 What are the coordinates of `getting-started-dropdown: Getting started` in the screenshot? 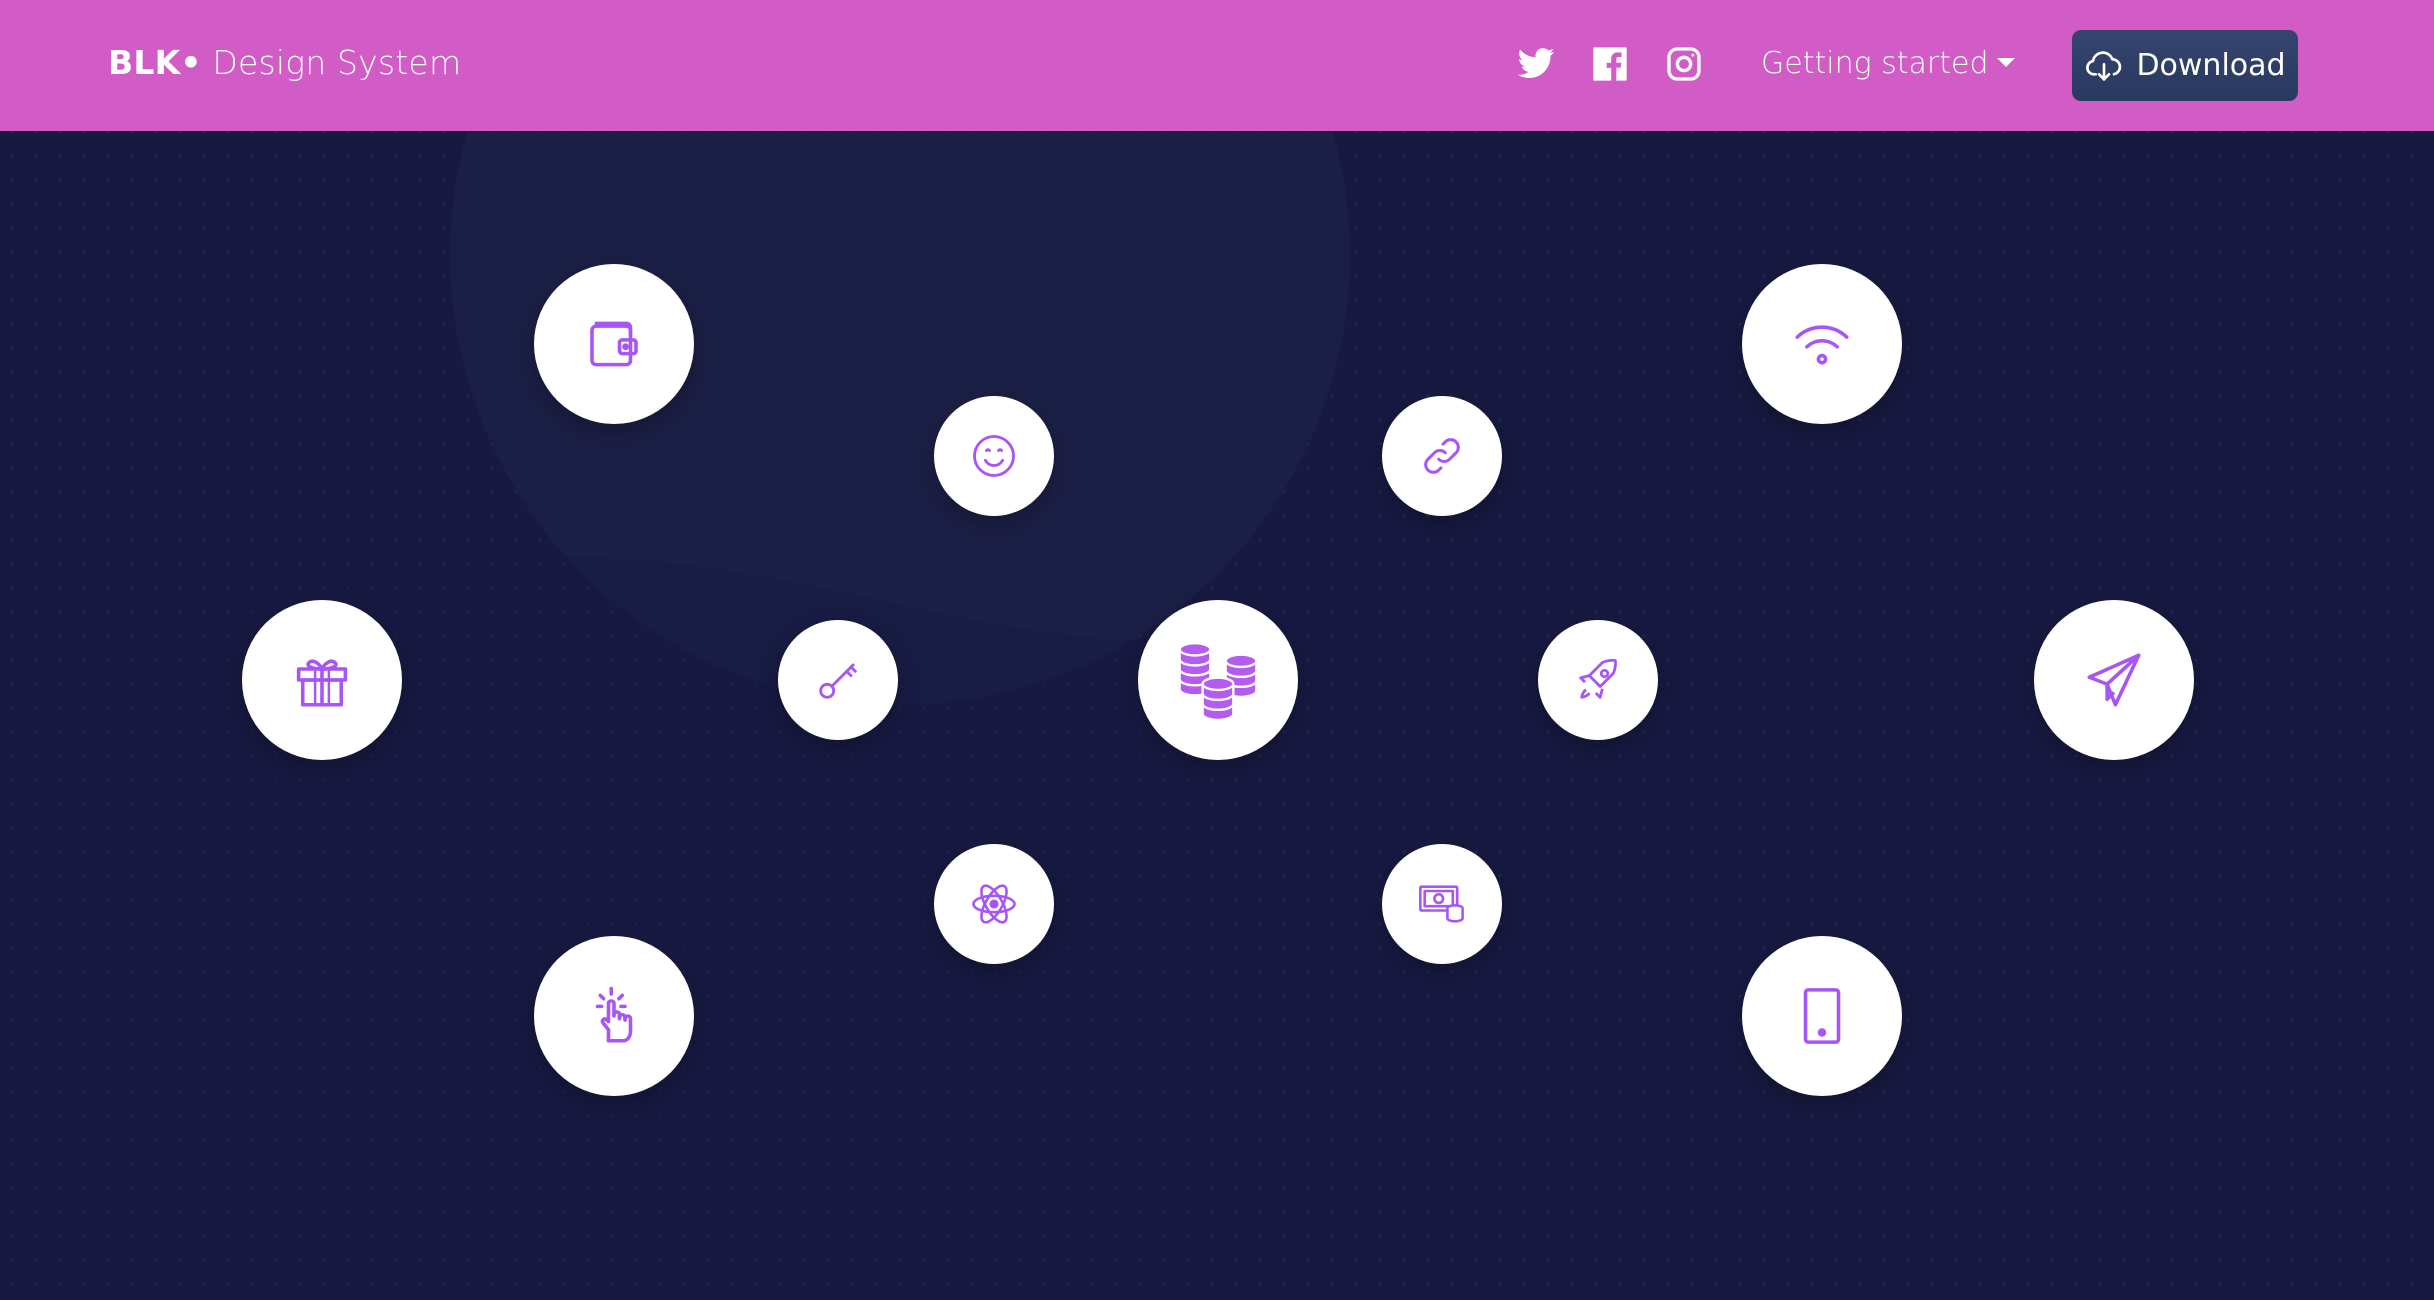 It's located at (1888, 63).